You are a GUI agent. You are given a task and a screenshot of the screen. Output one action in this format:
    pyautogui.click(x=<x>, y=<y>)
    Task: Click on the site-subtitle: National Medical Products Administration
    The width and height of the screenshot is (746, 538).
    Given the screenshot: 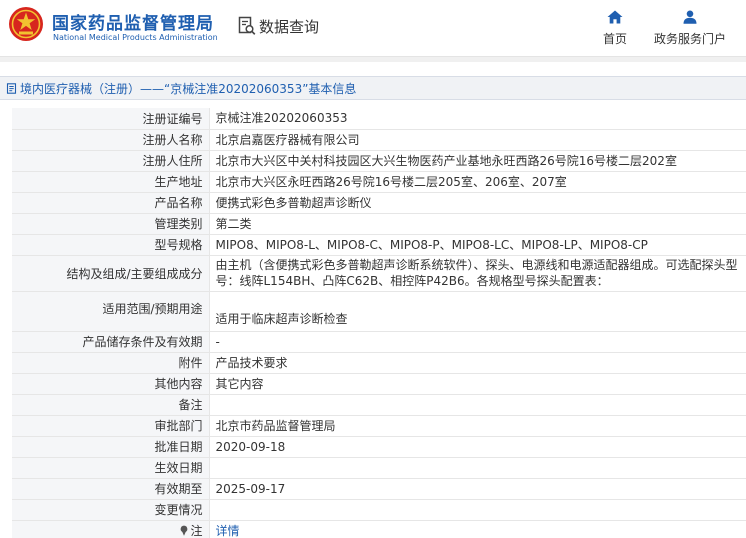 What is the action you would take?
    pyautogui.click(x=135, y=37)
    